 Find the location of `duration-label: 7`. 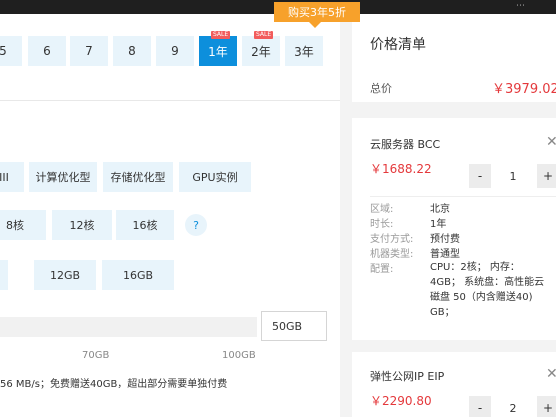

duration-label: 7 is located at coordinates (89, 51).